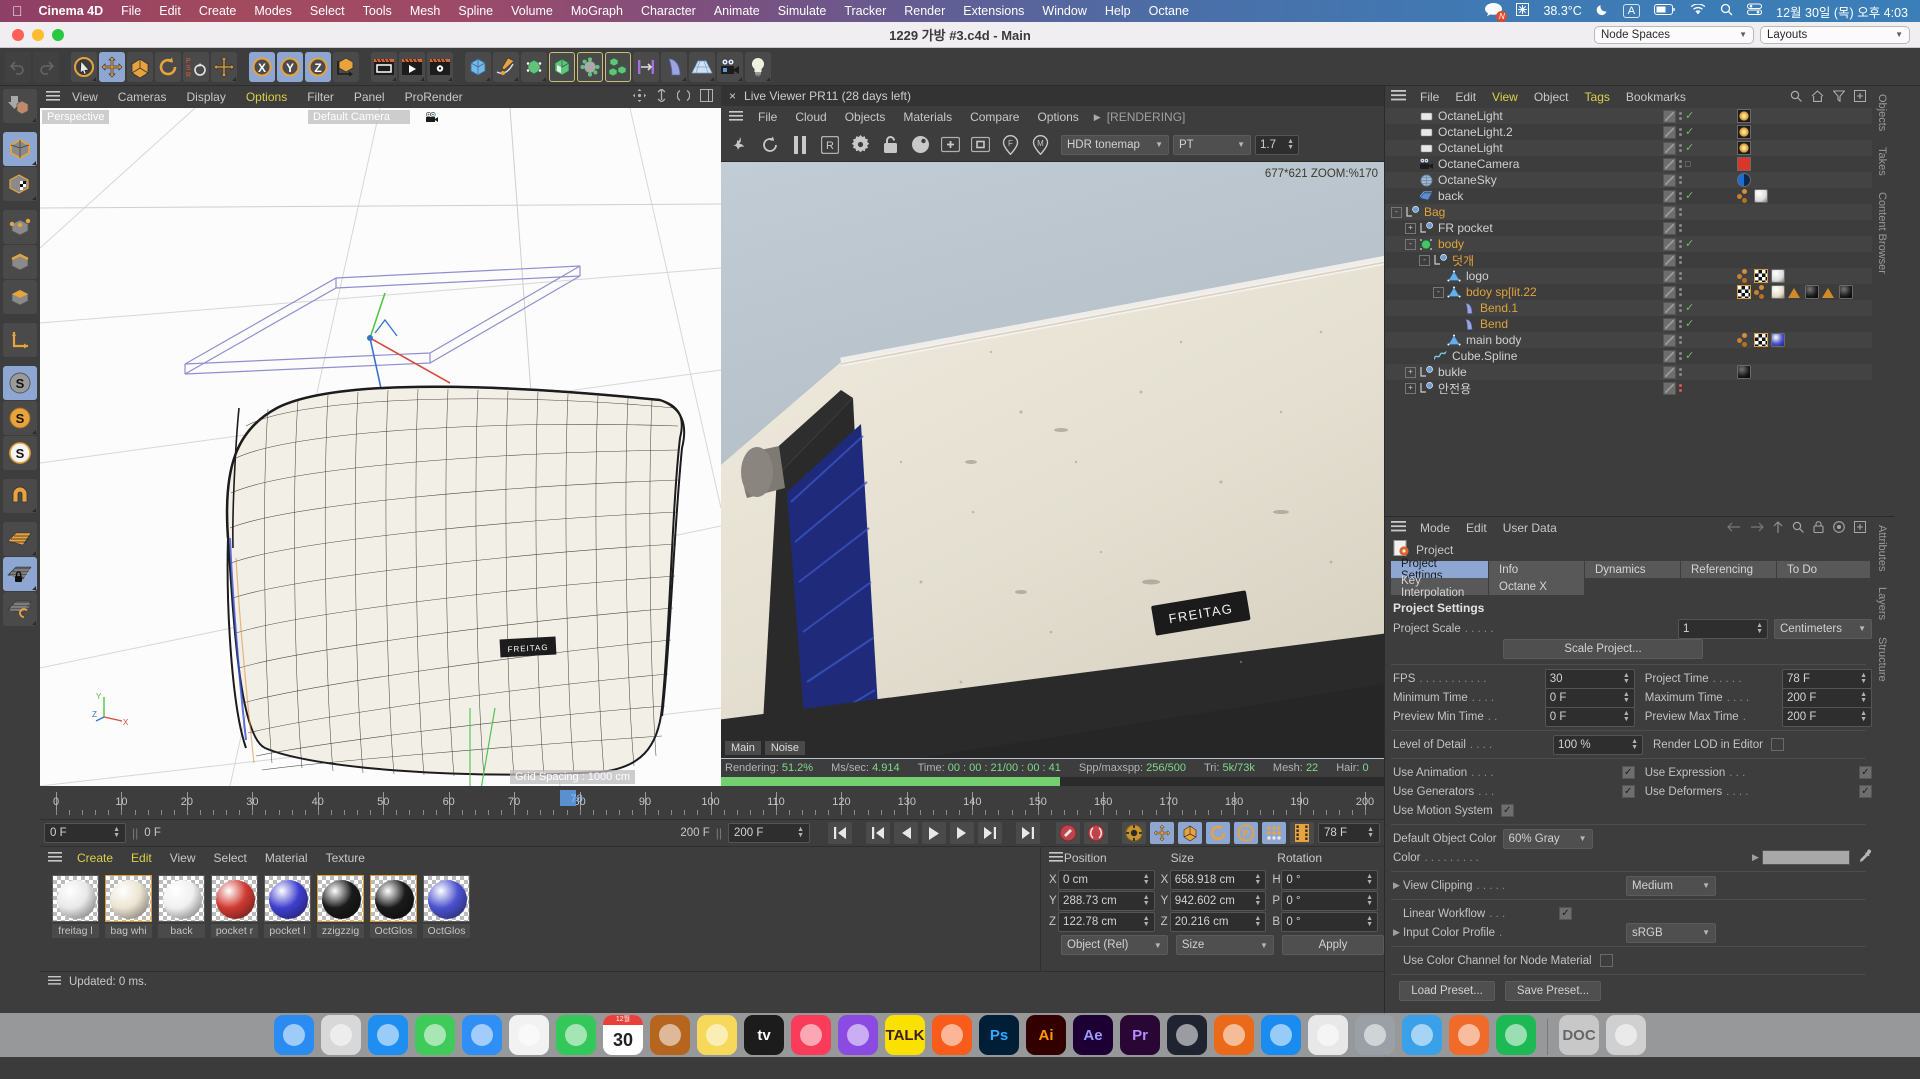  Describe the element at coordinates (1628, 324) in the screenshot. I see `object-tree-row: Bend ✓` at that location.